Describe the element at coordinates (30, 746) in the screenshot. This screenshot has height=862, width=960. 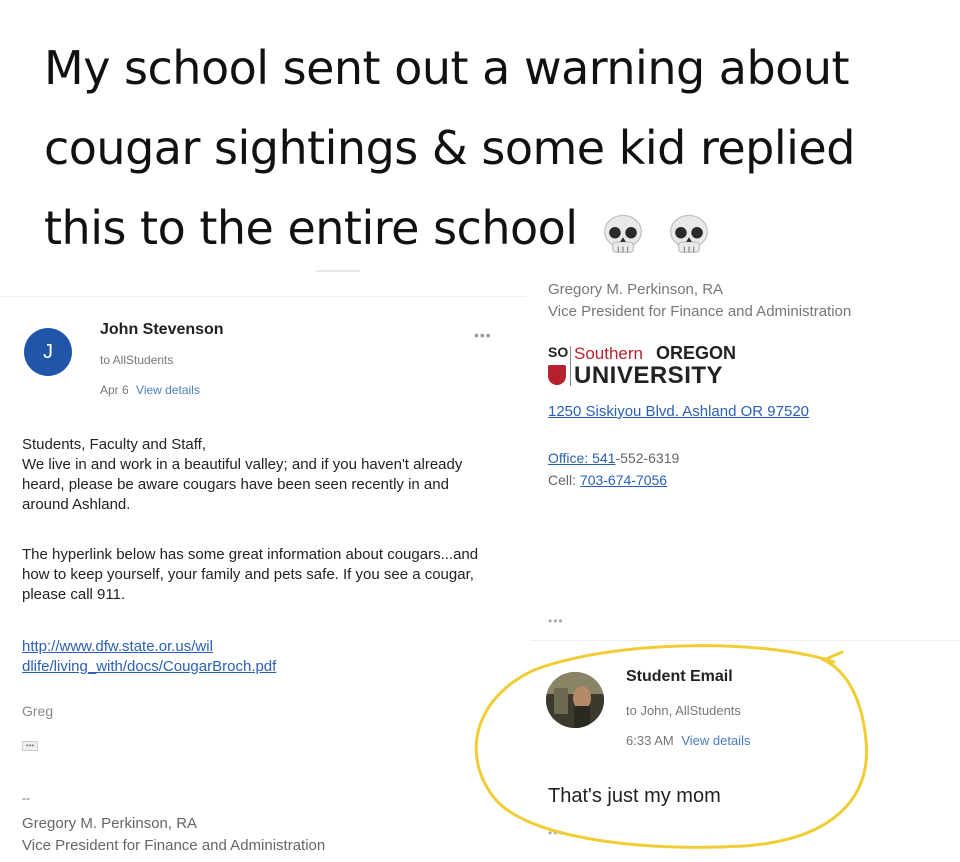
I see `show-trimmed-content-button: •••` at that location.